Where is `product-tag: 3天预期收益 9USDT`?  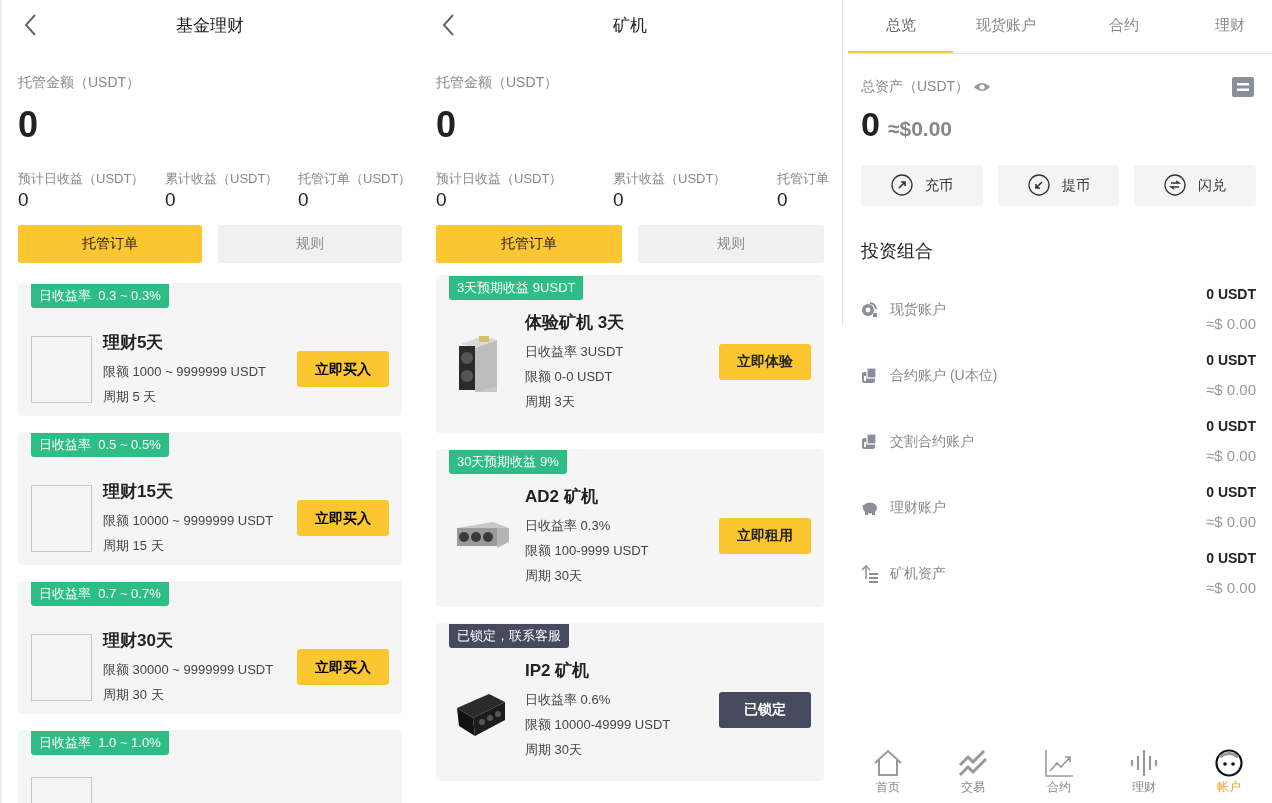
product-tag: 3天预期收益 9USDT is located at coordinates (516, 287).